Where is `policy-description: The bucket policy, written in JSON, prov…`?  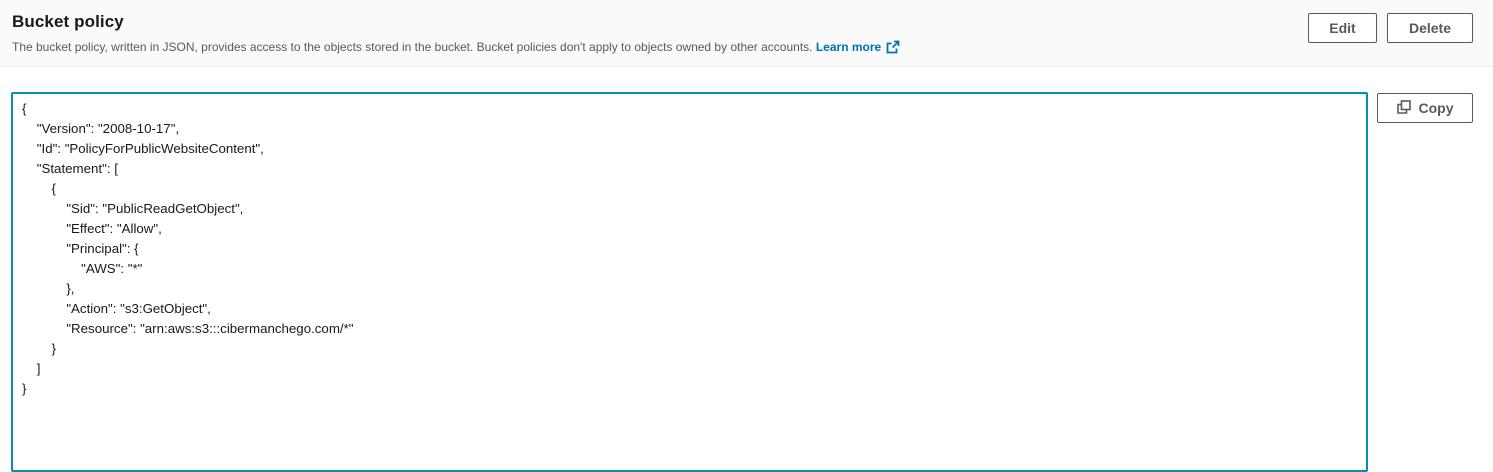
policy-description: The bucket policy, written in JSON, prov… is located at coordinates (456, 48).